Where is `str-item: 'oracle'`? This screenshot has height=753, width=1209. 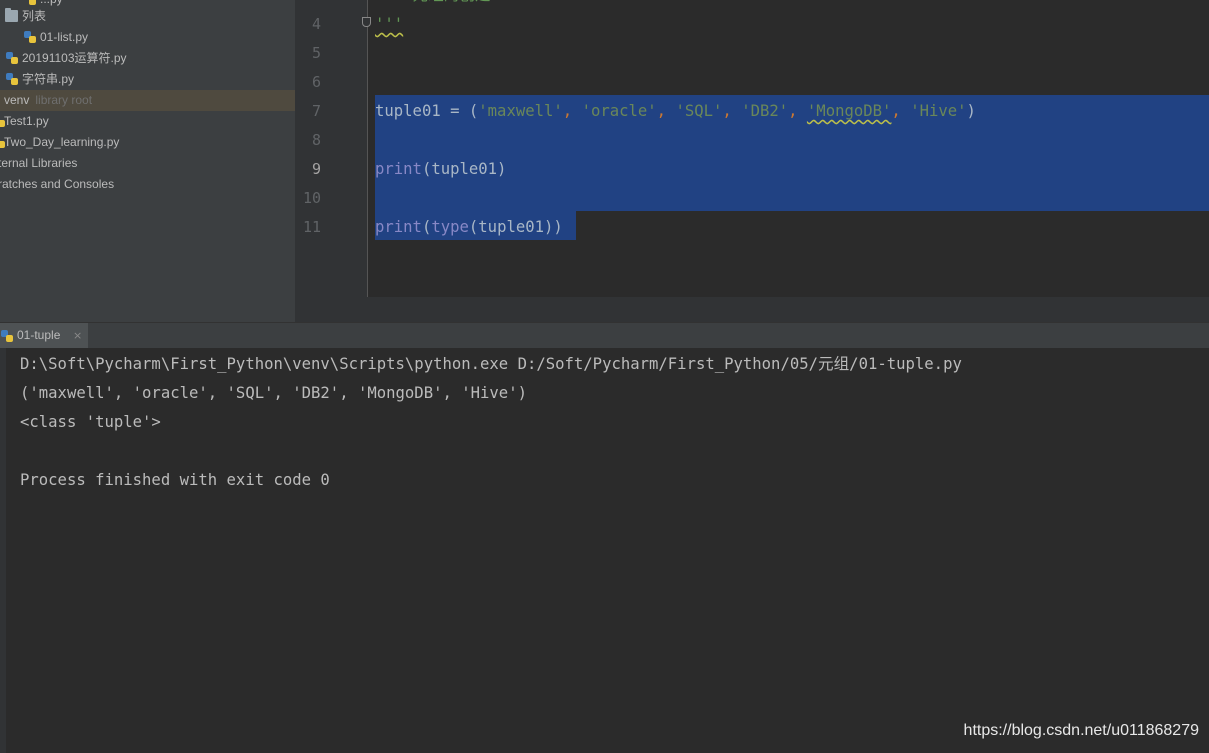 str-item: 'oracle' is located at coordinates (619, 111).